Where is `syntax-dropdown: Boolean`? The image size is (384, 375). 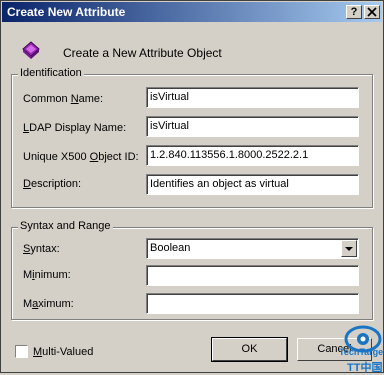
syntax-dropdown: Boolean is located at coordinates (252, 248).